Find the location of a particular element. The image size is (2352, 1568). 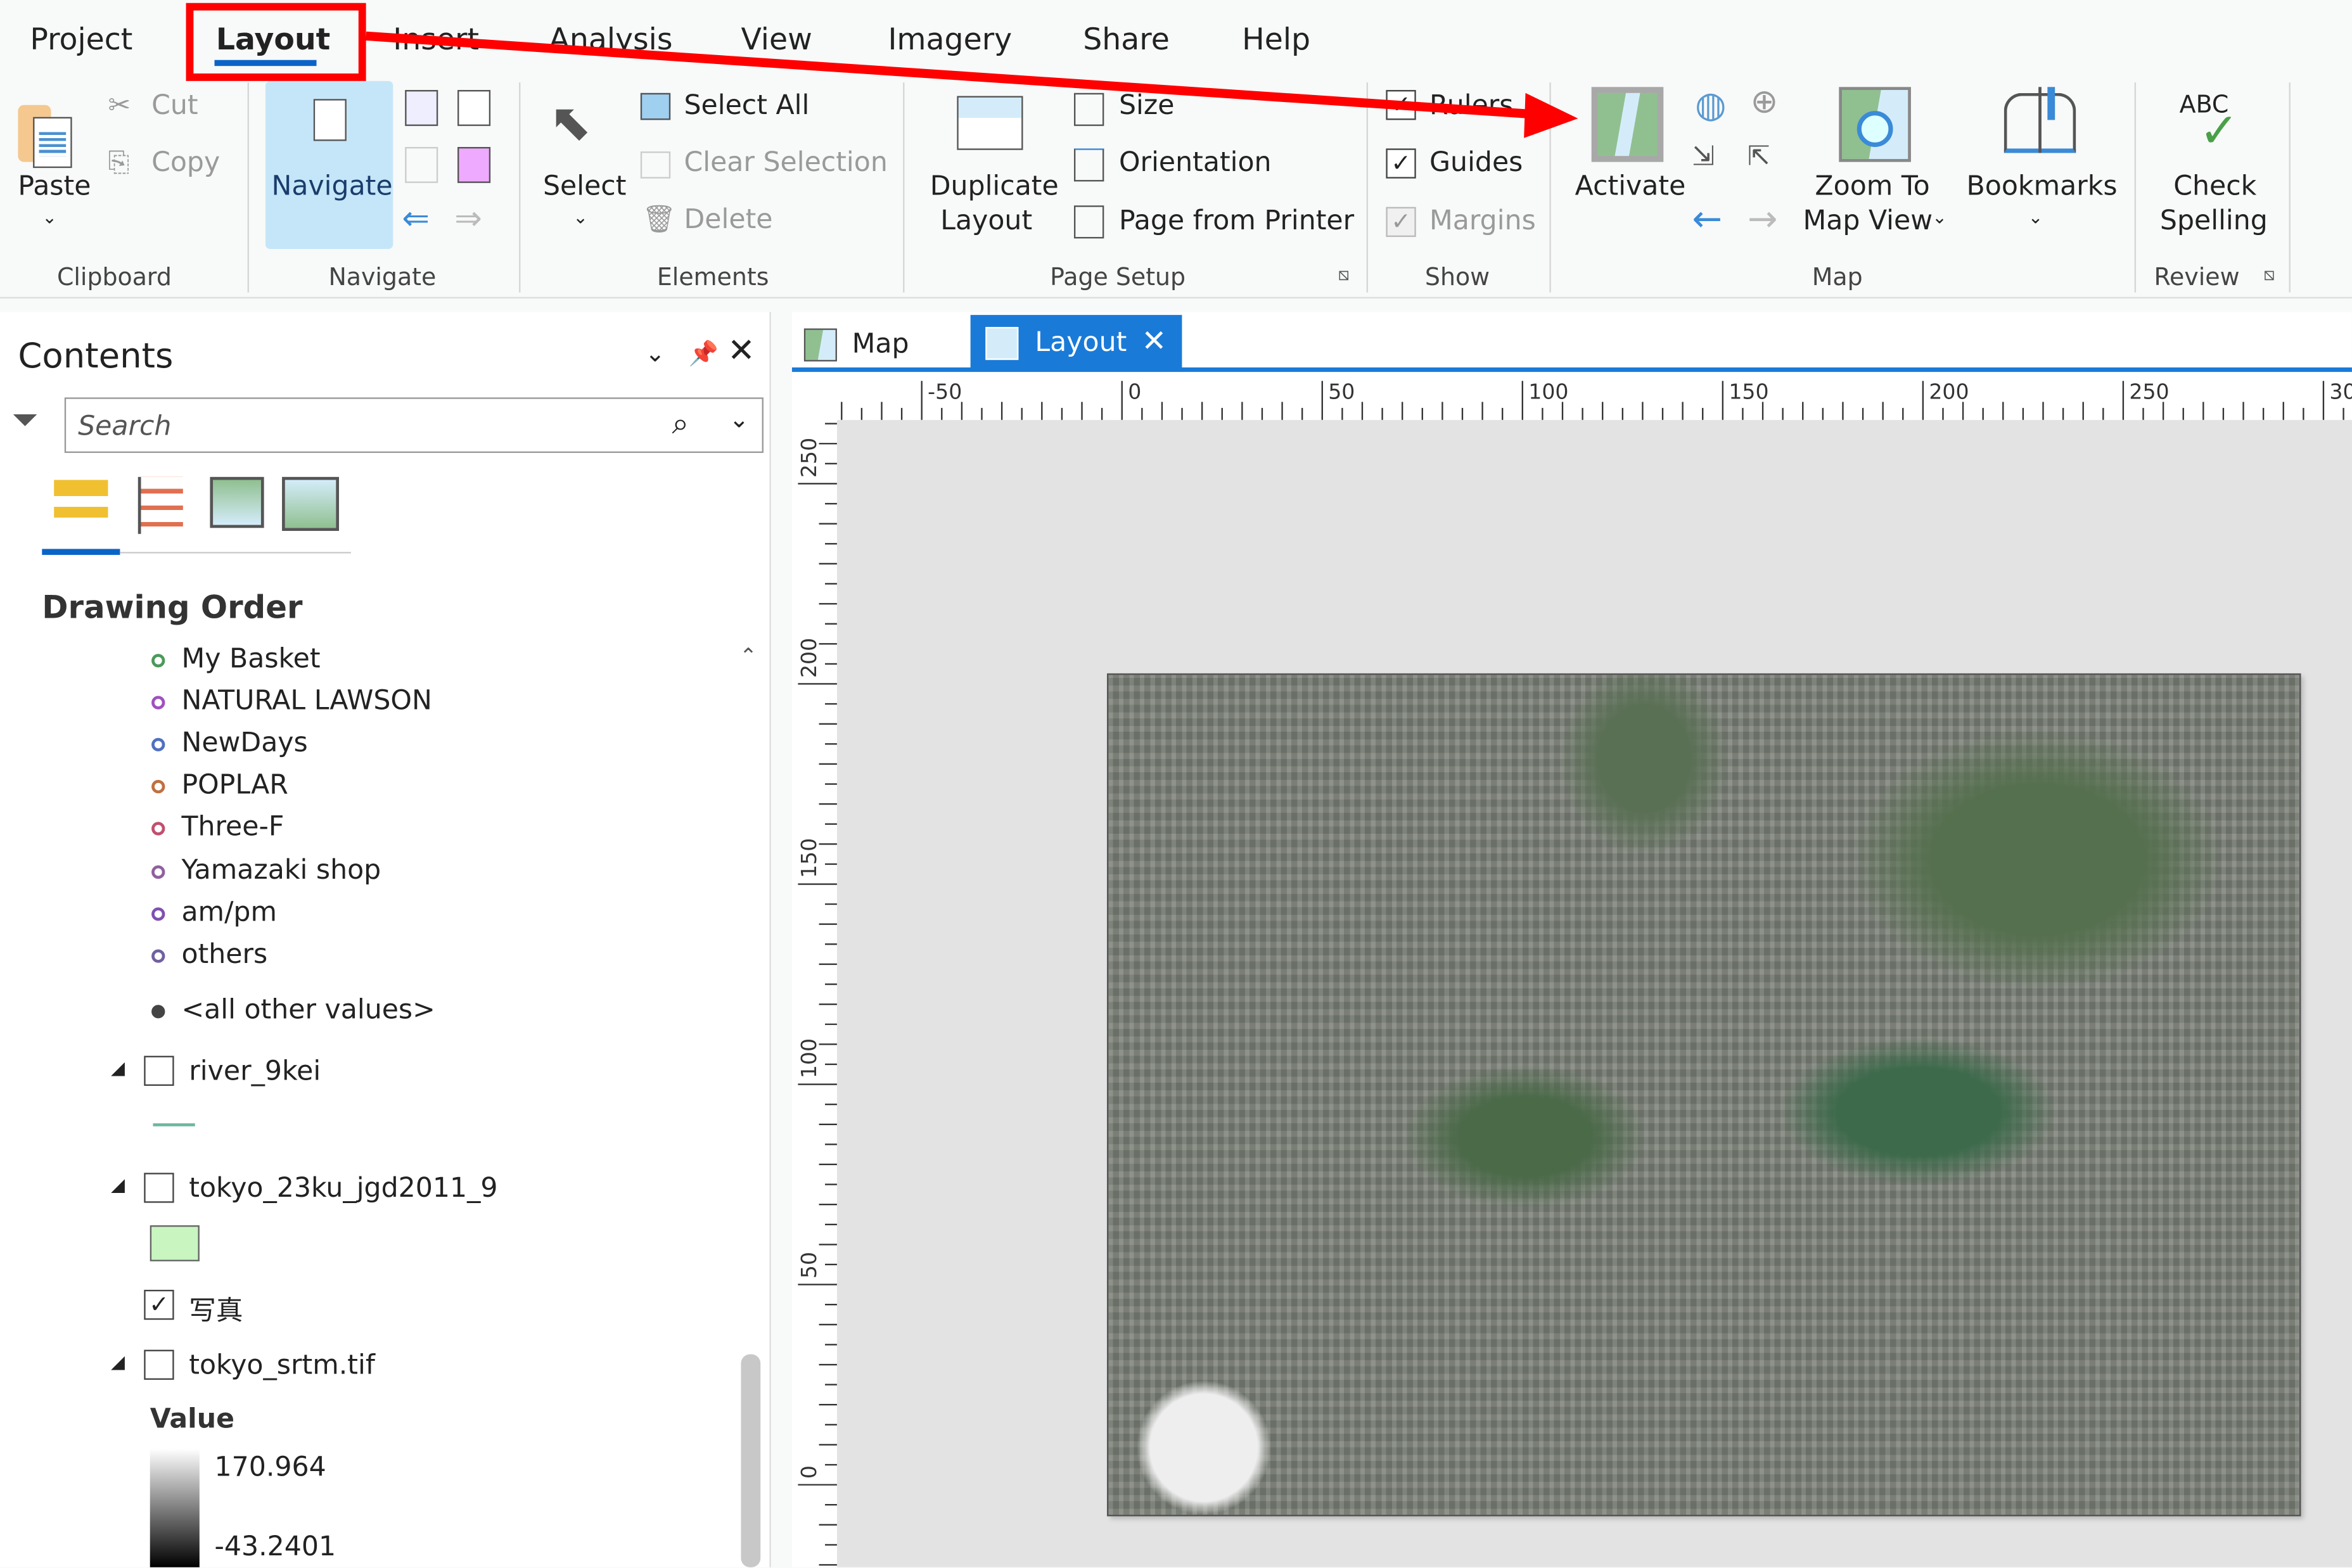

annotation-arrow is located at coordinates (972, 84).